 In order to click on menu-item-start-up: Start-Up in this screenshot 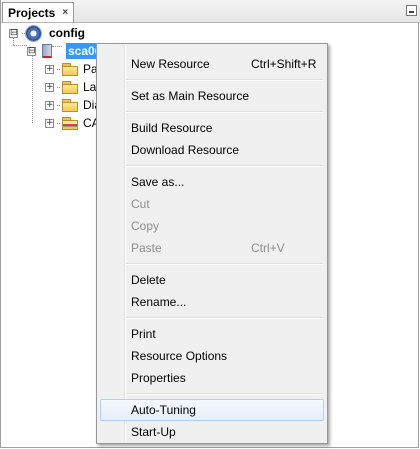, I will do `click(212, 432)`.